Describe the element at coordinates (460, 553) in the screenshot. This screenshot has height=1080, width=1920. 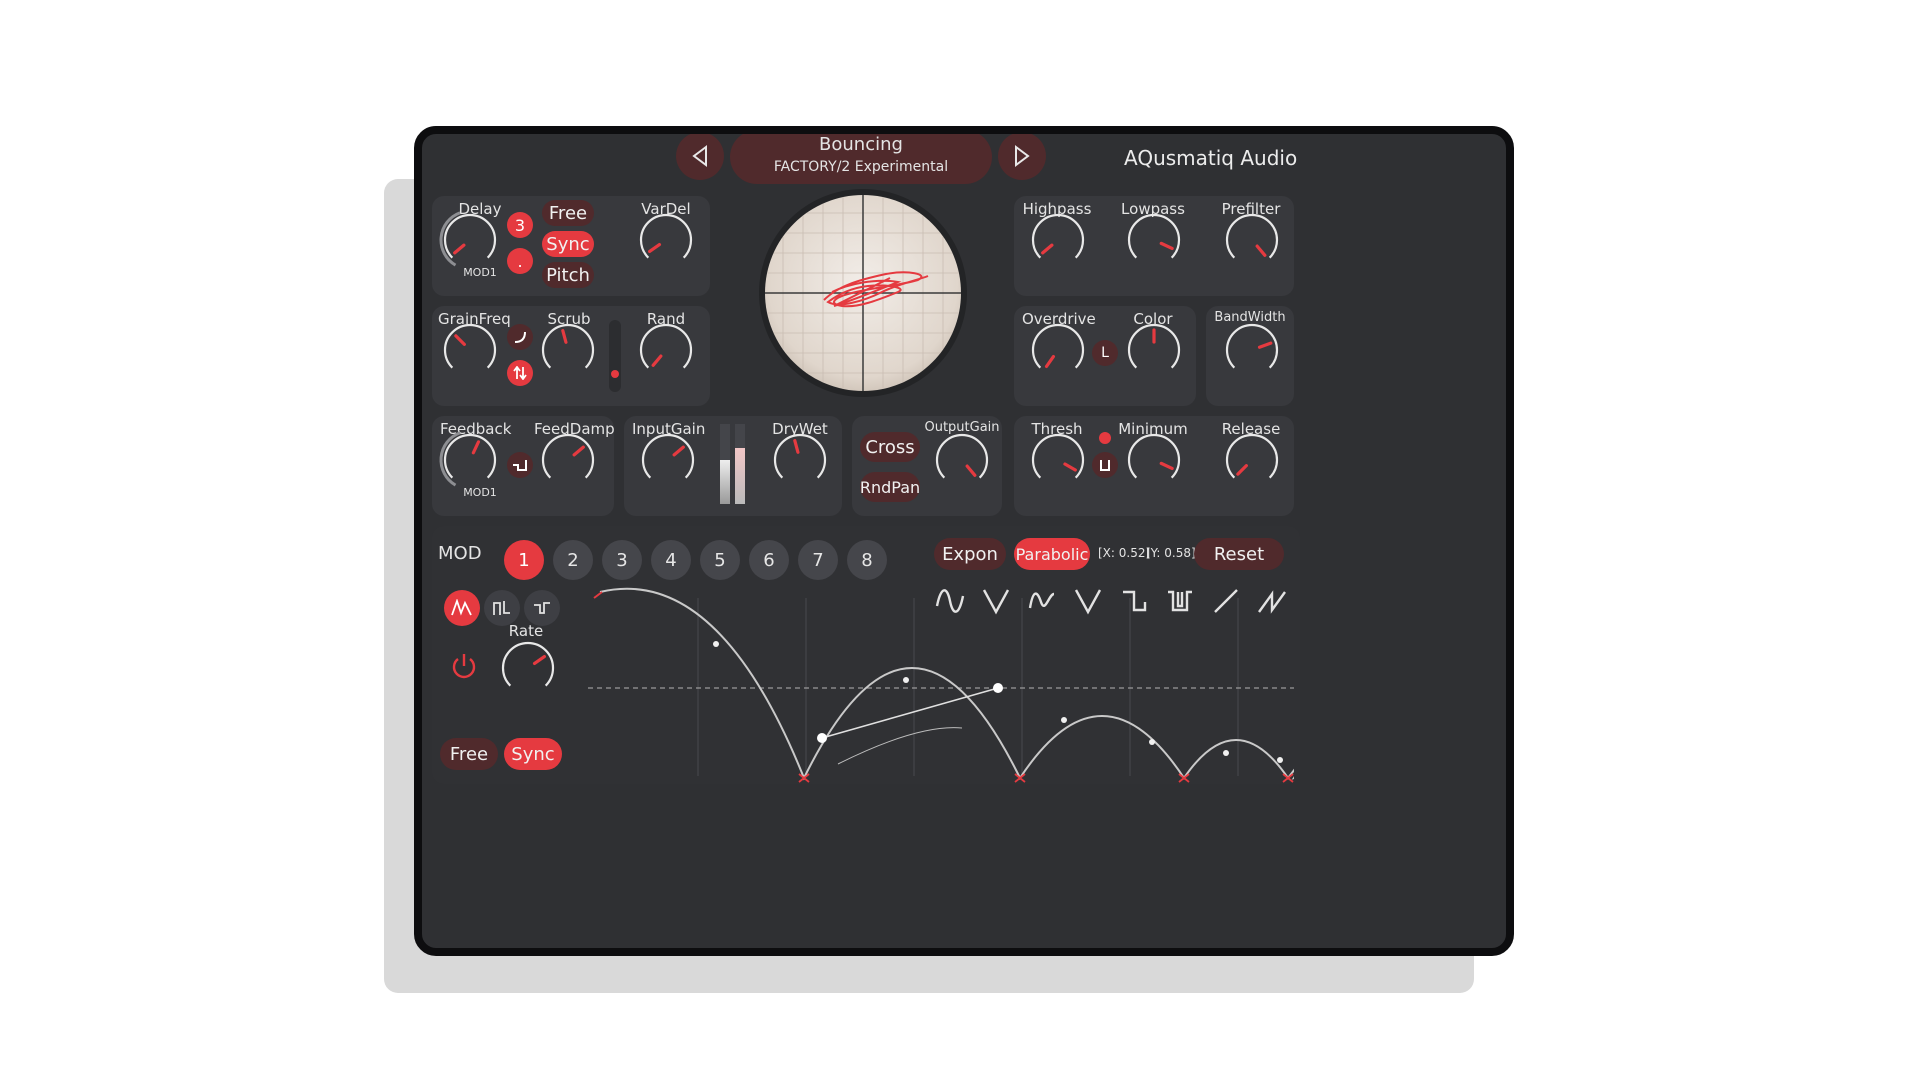
I see `mod-label: MOD` at that location.